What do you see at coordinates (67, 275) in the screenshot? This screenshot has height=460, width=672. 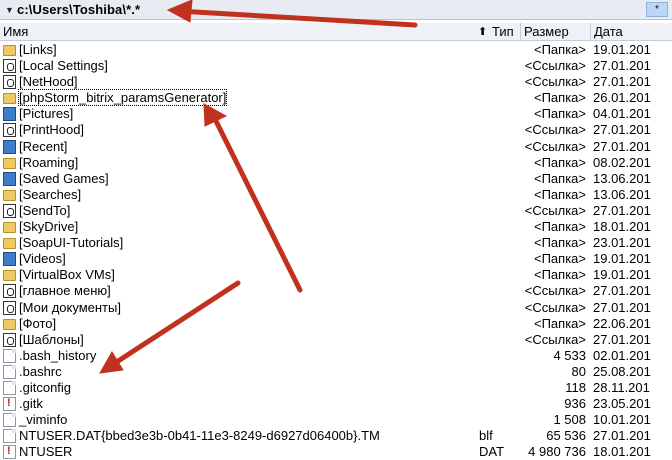 I see `file-name: [VirtualBox VMs]` at bounding box center [67, 275].